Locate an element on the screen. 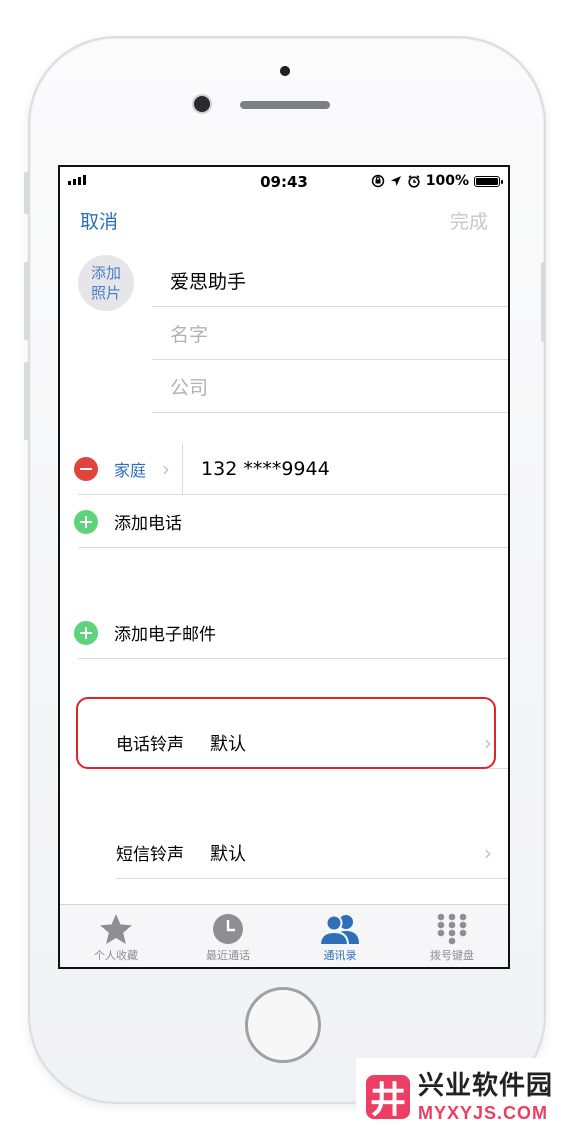 The width and height of the screenshot is (570, 1136). orientation-lock-icon is located at coordinates (377, 181).